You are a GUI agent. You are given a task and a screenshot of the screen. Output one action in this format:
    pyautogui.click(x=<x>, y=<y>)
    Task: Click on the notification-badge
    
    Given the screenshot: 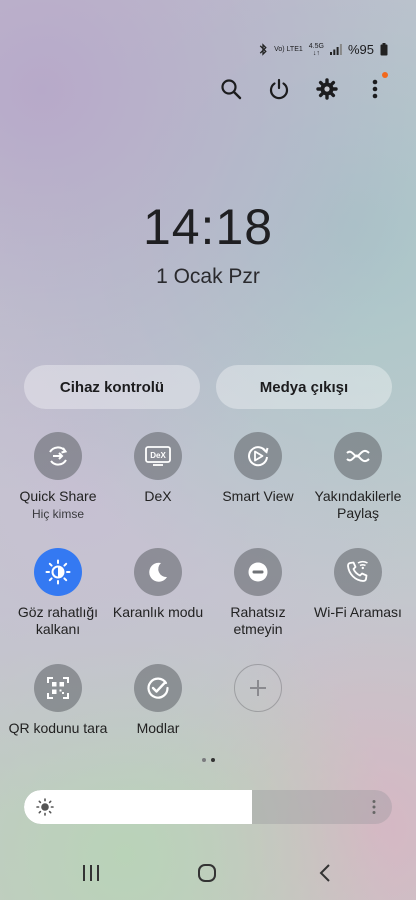 What is the action you would take?
    pyautogui.click(x=385, y=75)
    